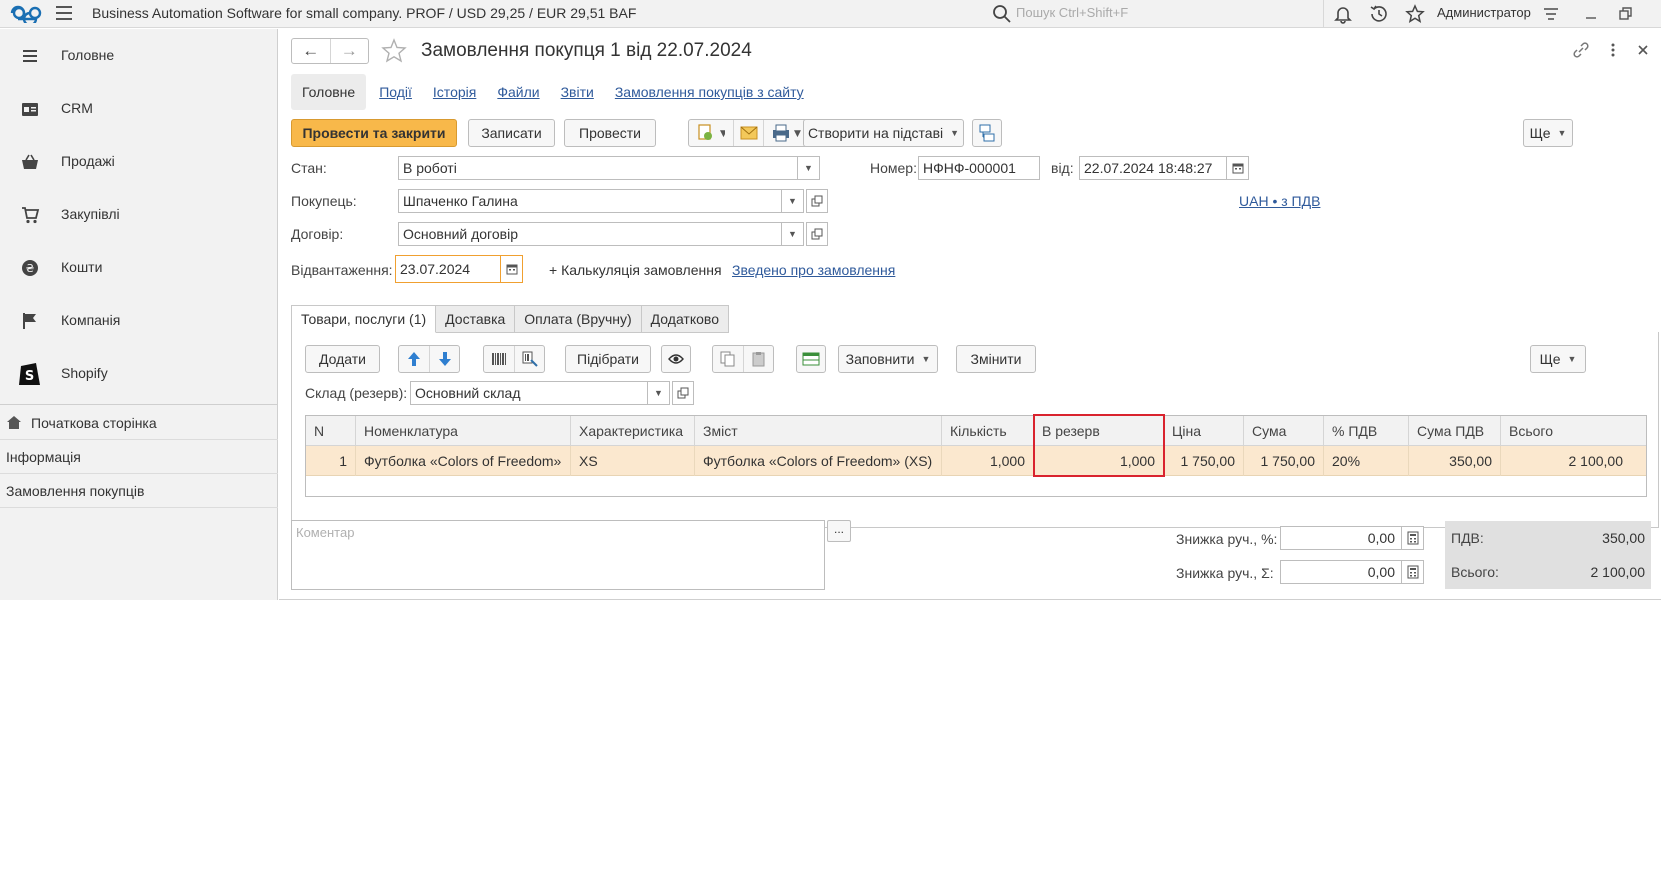 Image resolution: width=1661 pixels, height=886 pixels. I want to click on user-name: Администратор, so click(1484, 12).